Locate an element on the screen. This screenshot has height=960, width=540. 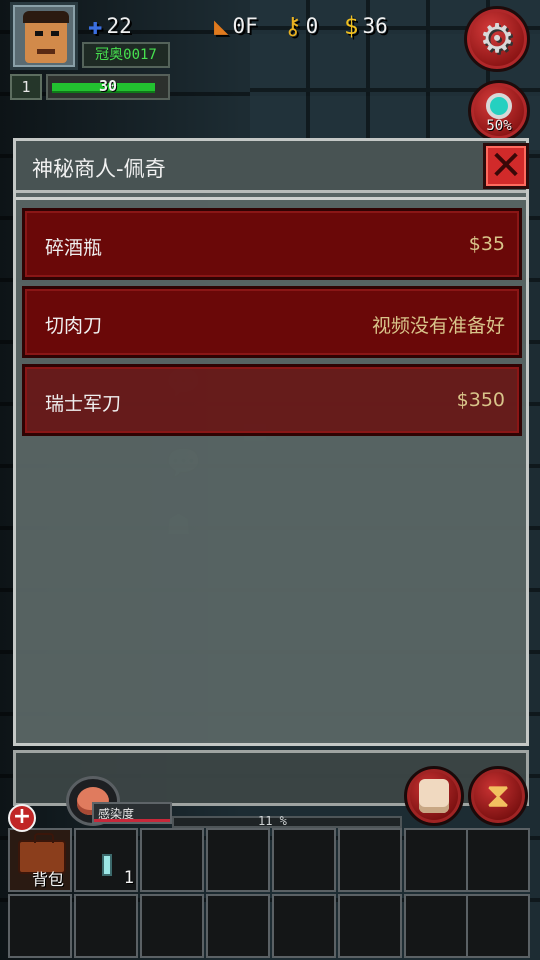
dollar-icon: $ is located at coordinates (351, 26).